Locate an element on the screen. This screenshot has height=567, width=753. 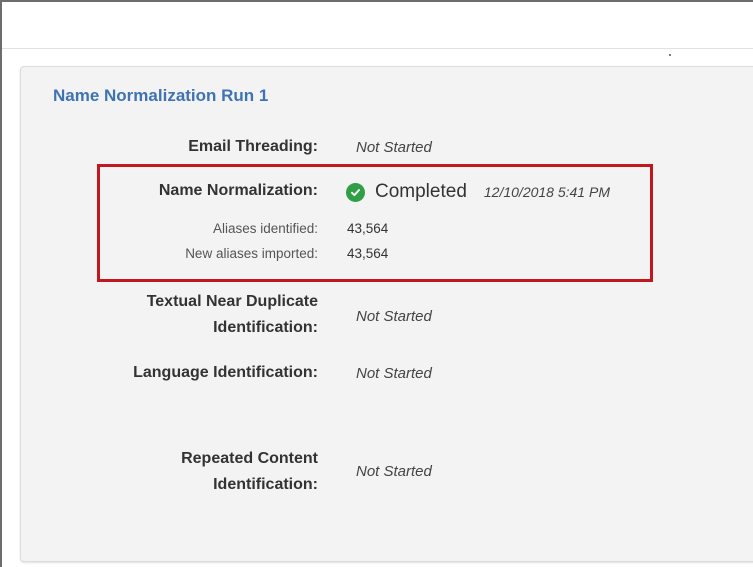
top-toolbar-area is located at coordinates (377, 25).